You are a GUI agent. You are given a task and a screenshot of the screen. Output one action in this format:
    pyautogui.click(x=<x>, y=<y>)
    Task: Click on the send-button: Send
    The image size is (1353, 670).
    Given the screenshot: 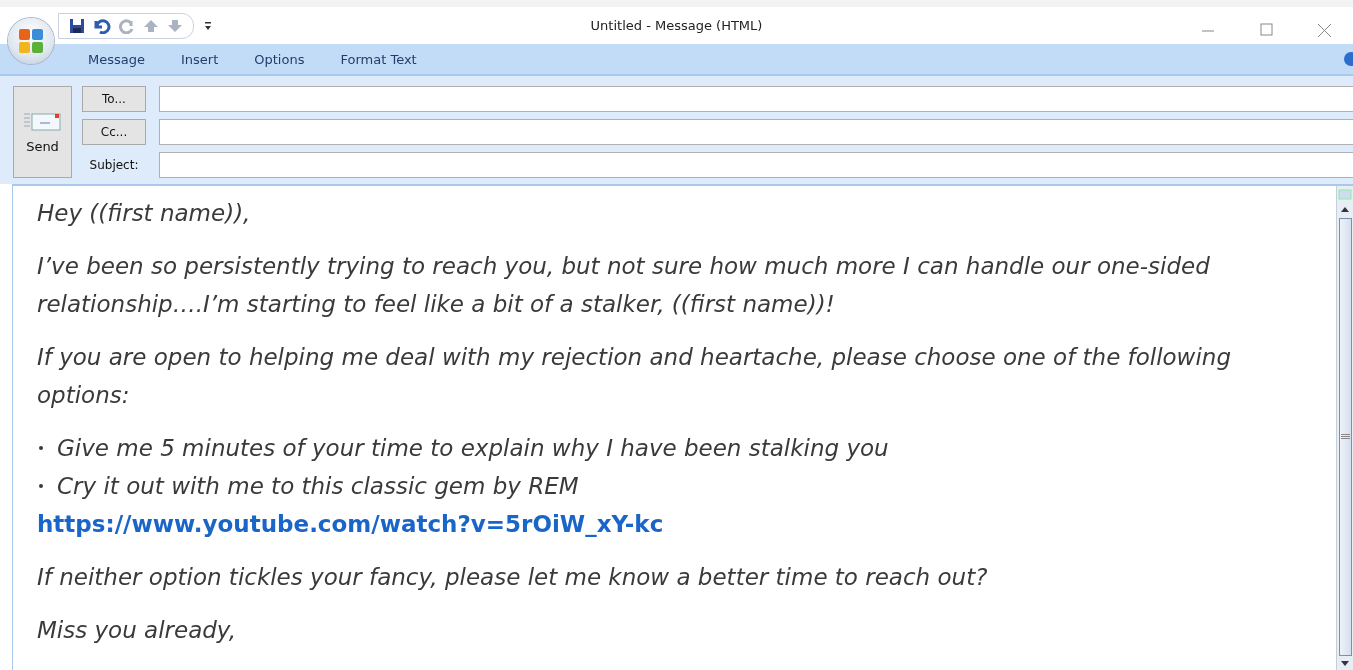 What is the action you would take?
    pyautogui.click(x=42, y=132)
    